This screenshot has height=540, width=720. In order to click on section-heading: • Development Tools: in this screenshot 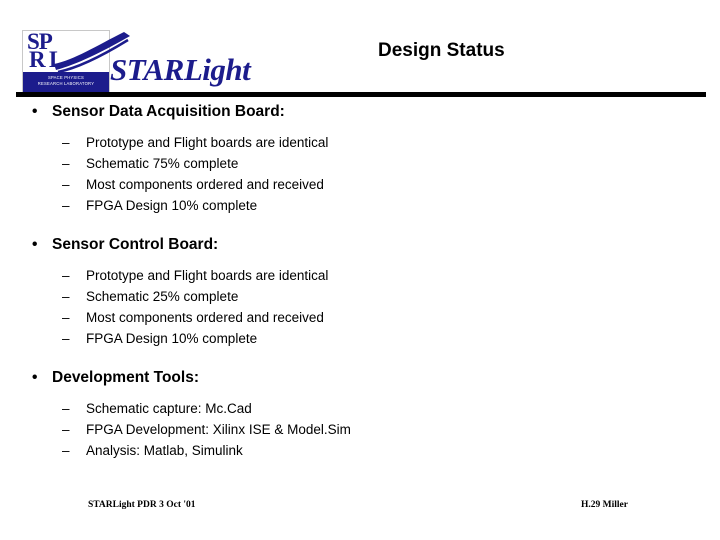, I will do `click(360, 378)`.